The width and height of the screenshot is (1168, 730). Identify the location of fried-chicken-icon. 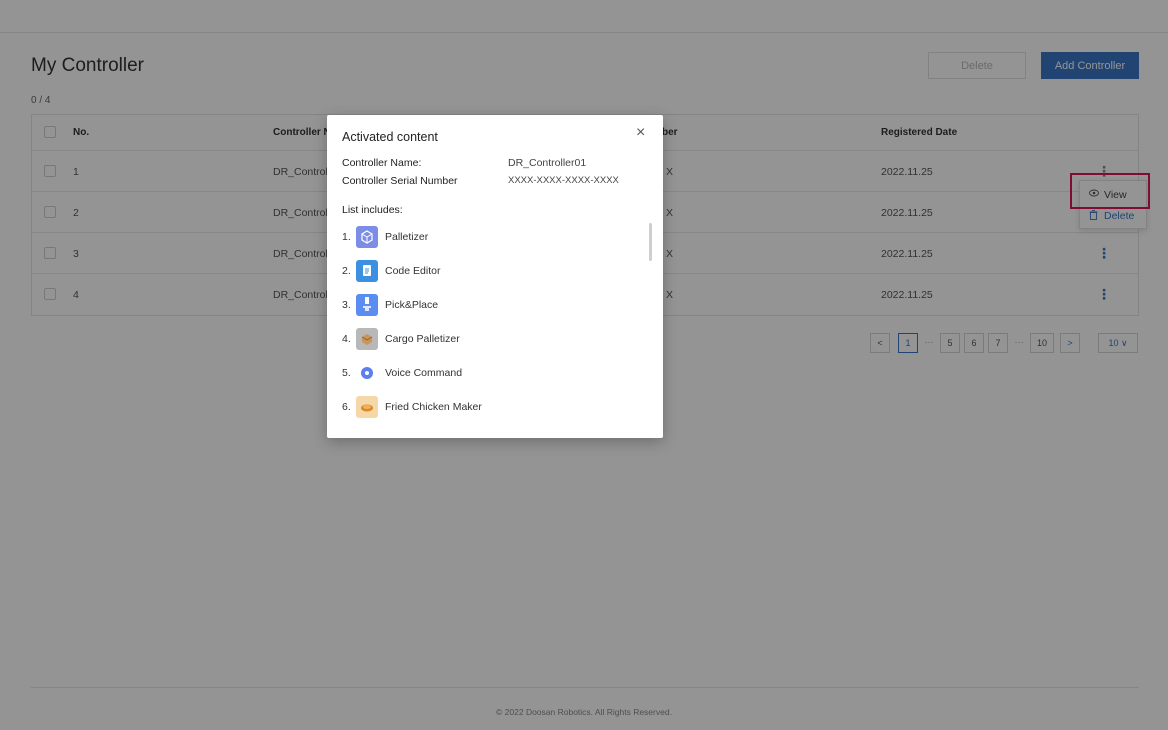
(367, 407).